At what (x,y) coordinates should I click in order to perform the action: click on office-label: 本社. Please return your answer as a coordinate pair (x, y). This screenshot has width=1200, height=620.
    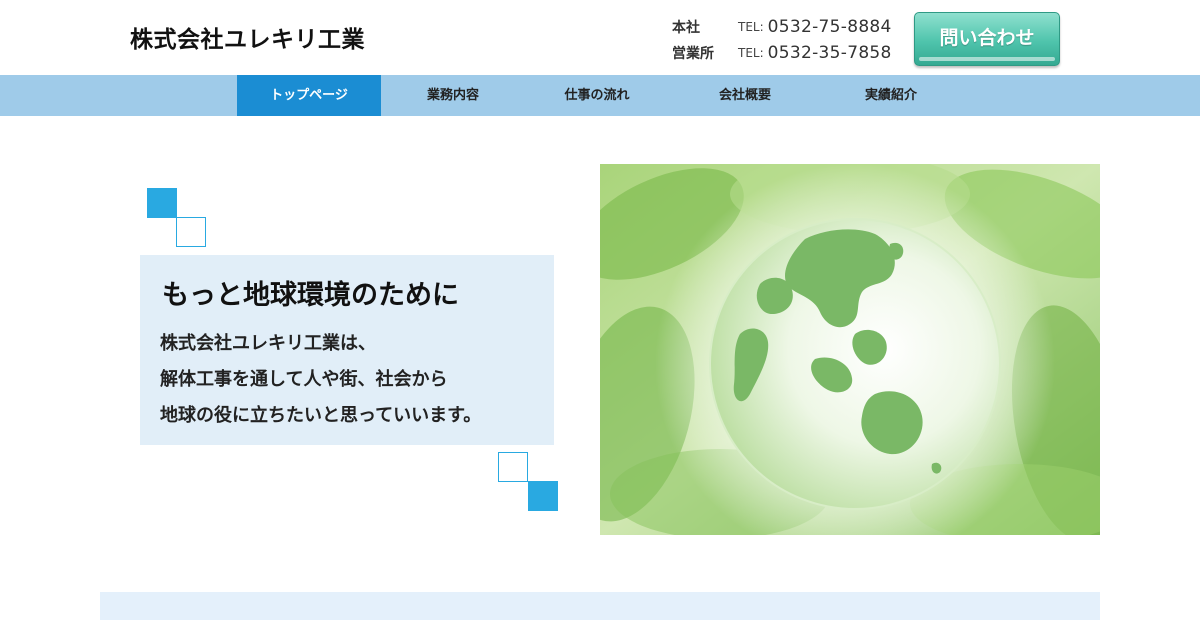
    Looking at the image, I should click on (686, 28).